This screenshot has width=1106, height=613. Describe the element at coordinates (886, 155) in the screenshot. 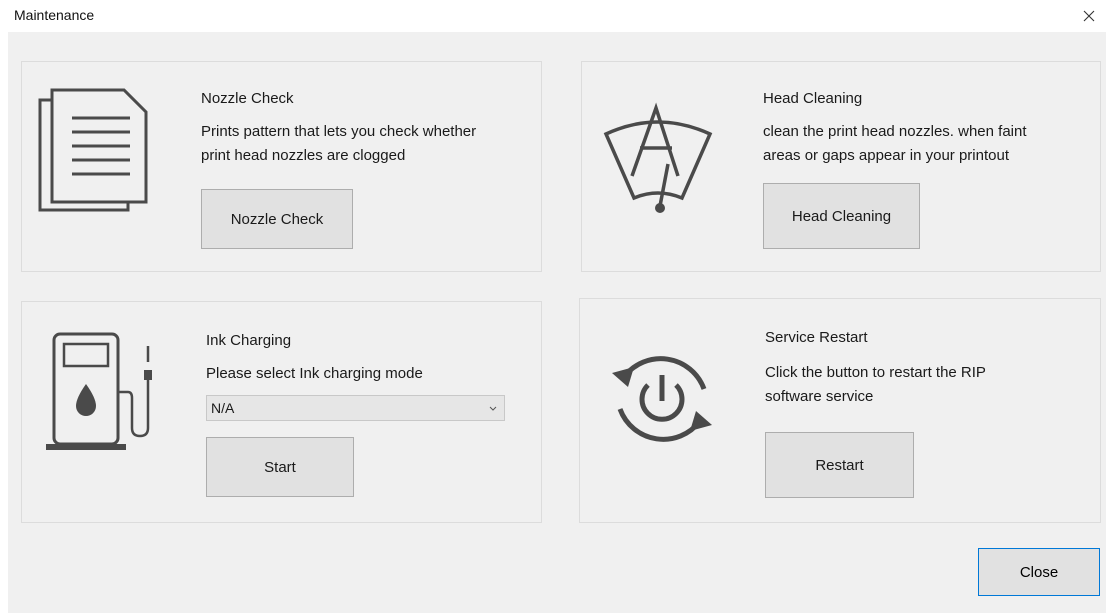

I see `head-cleaning-desc-line2: areas or gaps appear in your printout` at that location.